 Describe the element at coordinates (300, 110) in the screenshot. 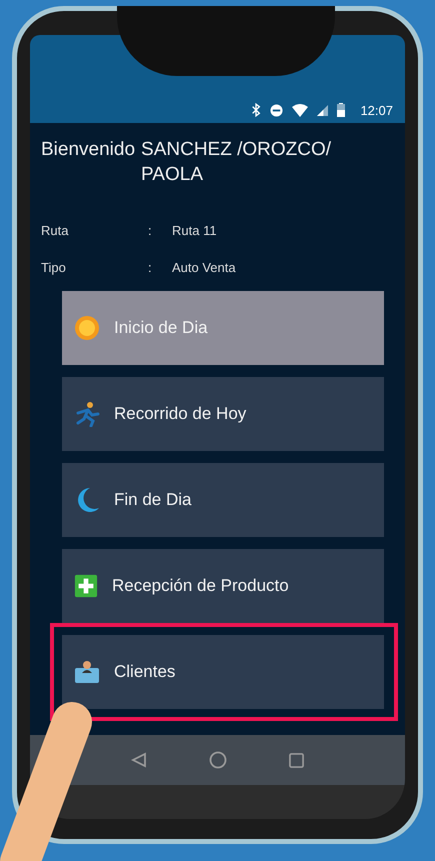

I see `wifi-icon` at that location.